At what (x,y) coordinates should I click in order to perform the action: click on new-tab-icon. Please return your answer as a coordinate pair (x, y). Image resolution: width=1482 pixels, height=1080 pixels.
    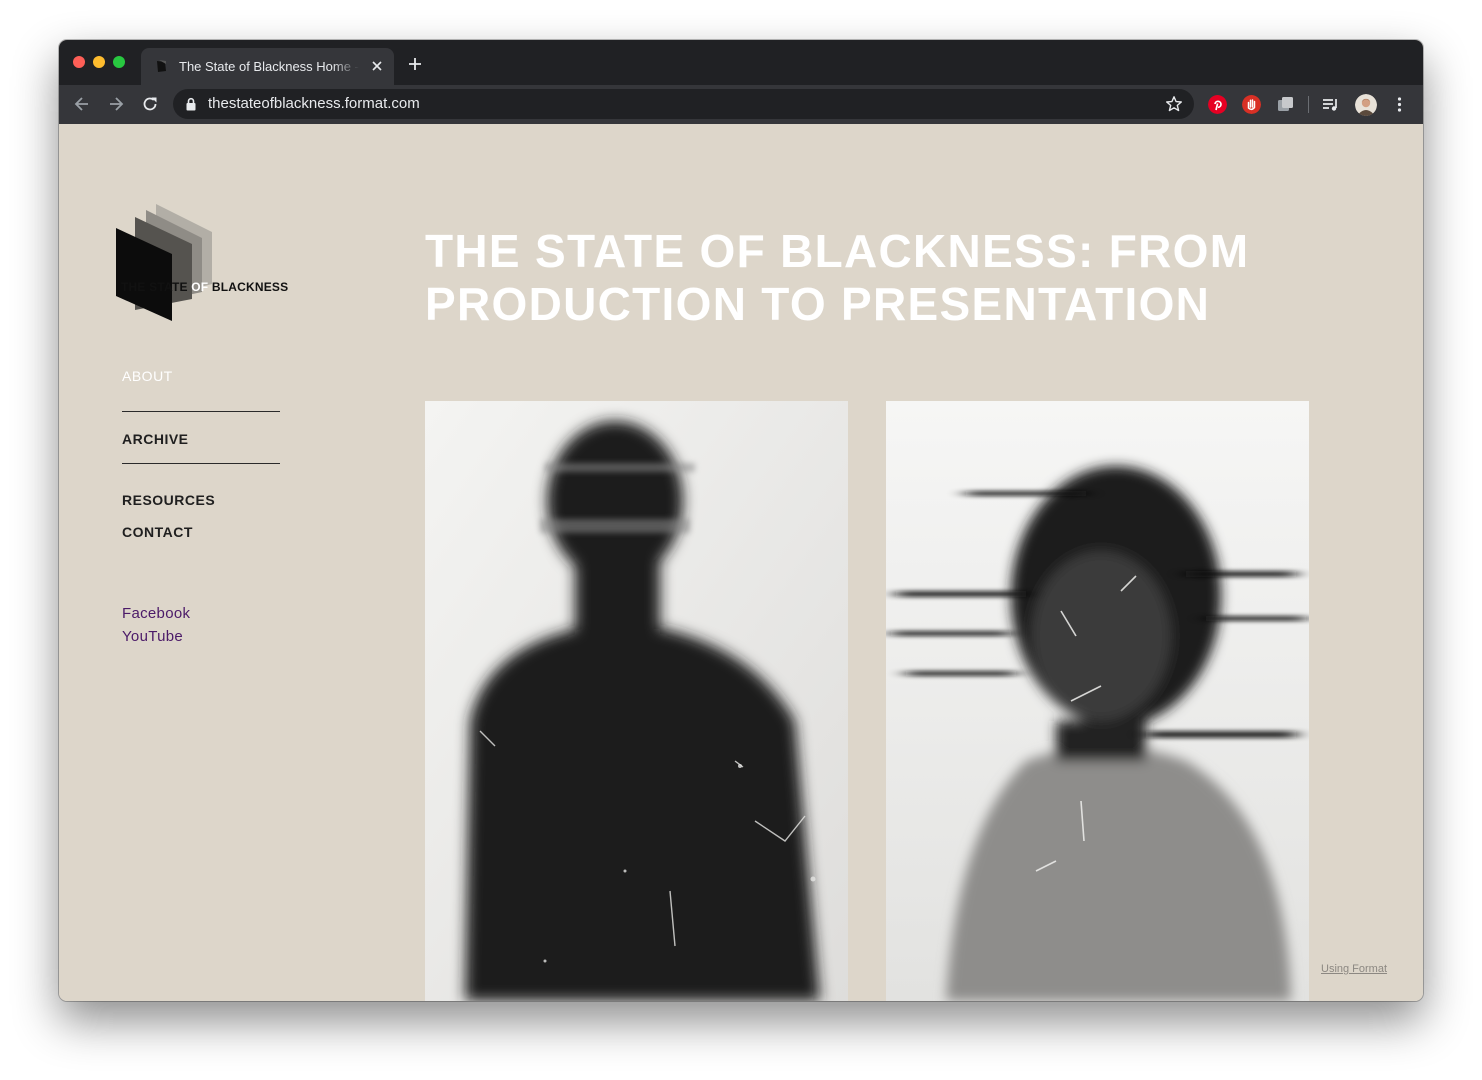
    Looking at the image, I should click on (415, 64).